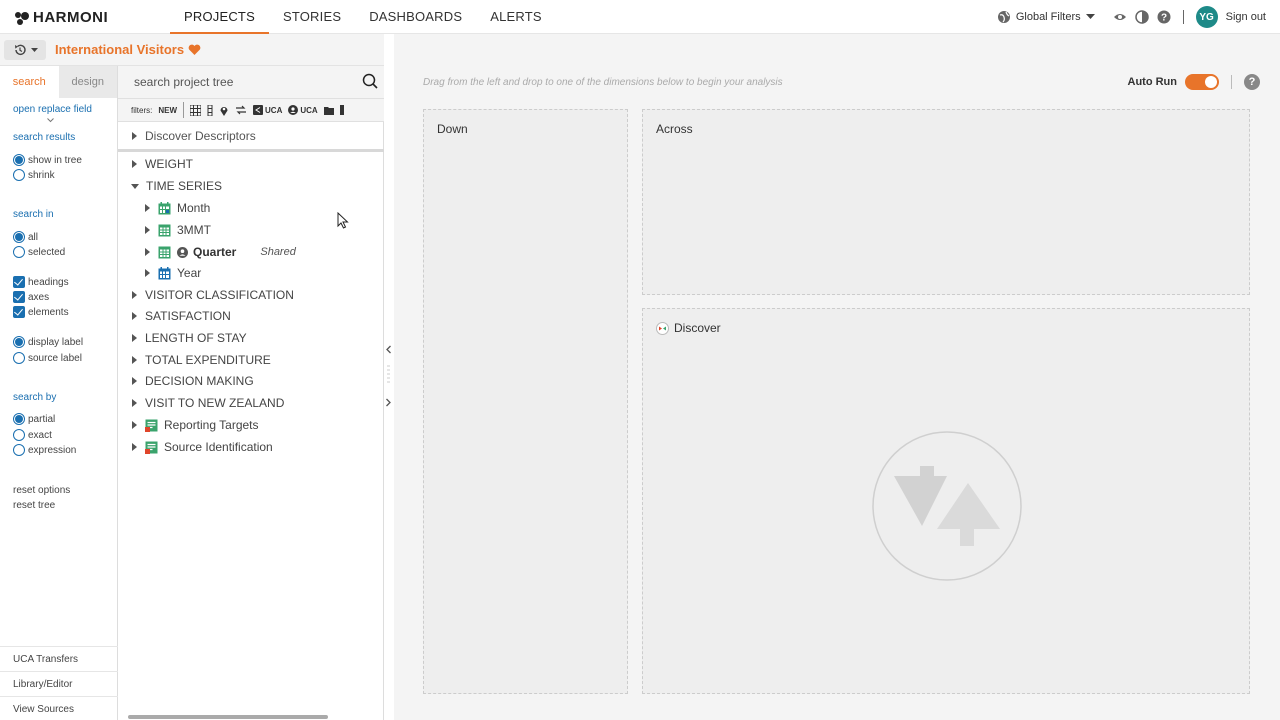 This screenshot has width=1280, height=720. What do you see at coordinates (1202, 82) in the screenshot?
I see `auto-run-toggle` at bounding box center [1202, 82].